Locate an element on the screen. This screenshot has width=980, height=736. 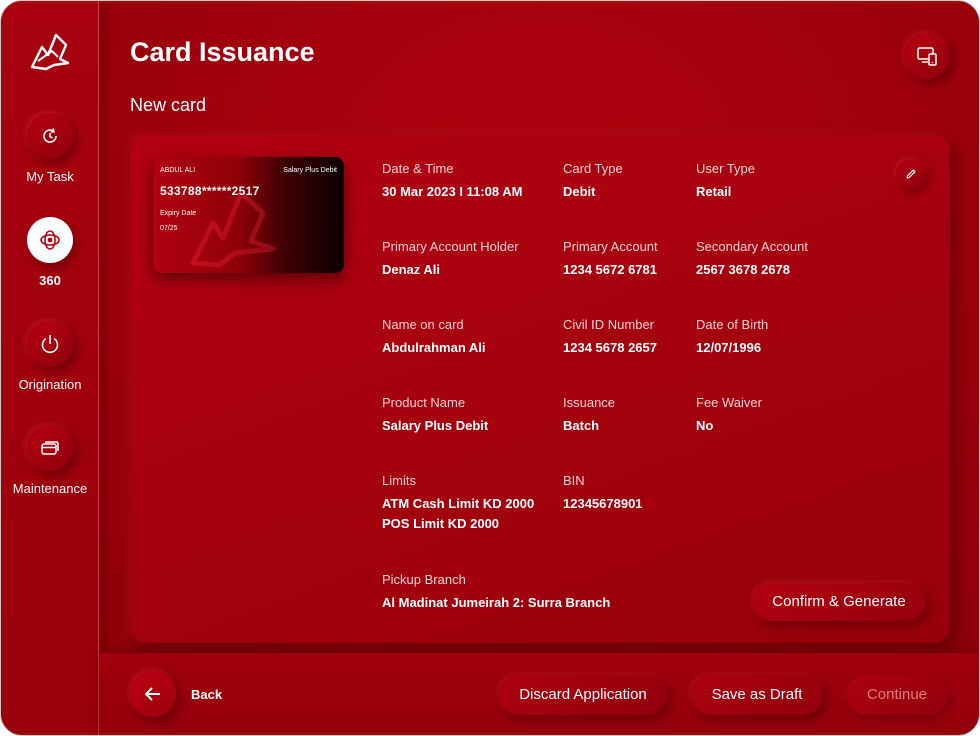
field-value: 2567 3678 2678 is located at coordinates (743, 269).